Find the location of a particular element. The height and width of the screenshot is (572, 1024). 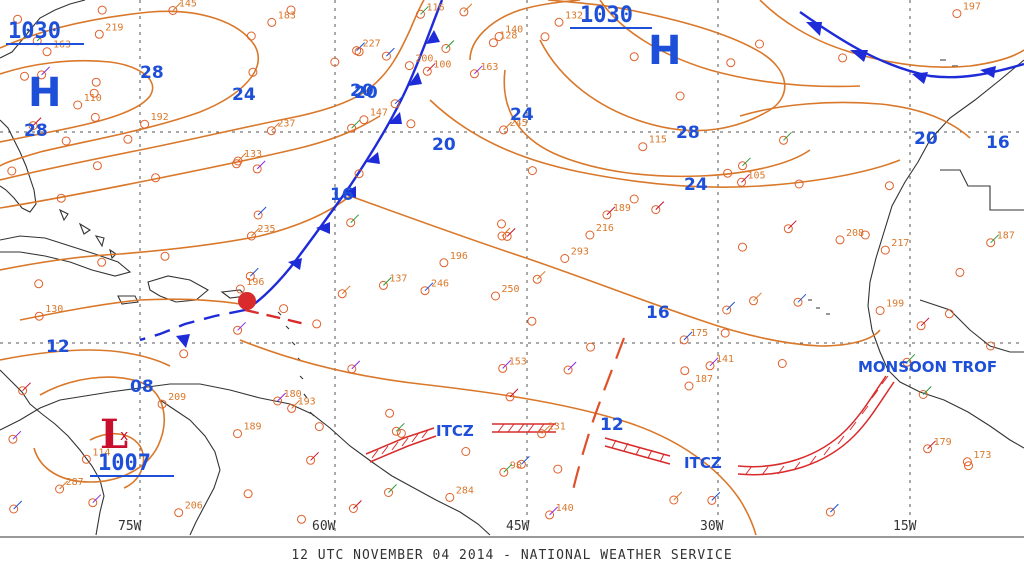

station-pressure-value: 216 is located at coordinates (605, 228).